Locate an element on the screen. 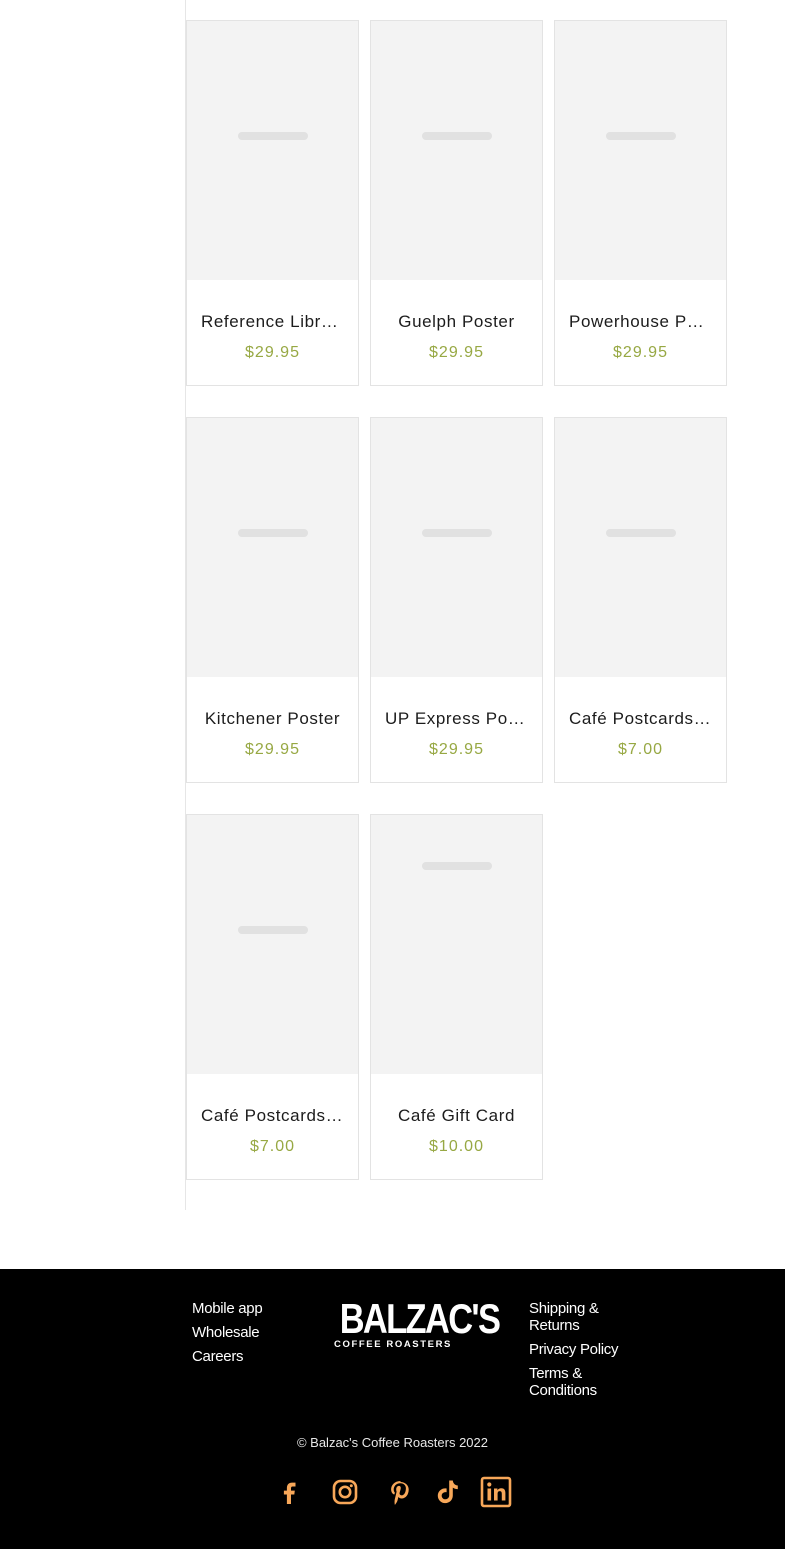 This screenshot has height=1549, width=785. footer-link-careers: Careers is located at coordinates (232, 1356).